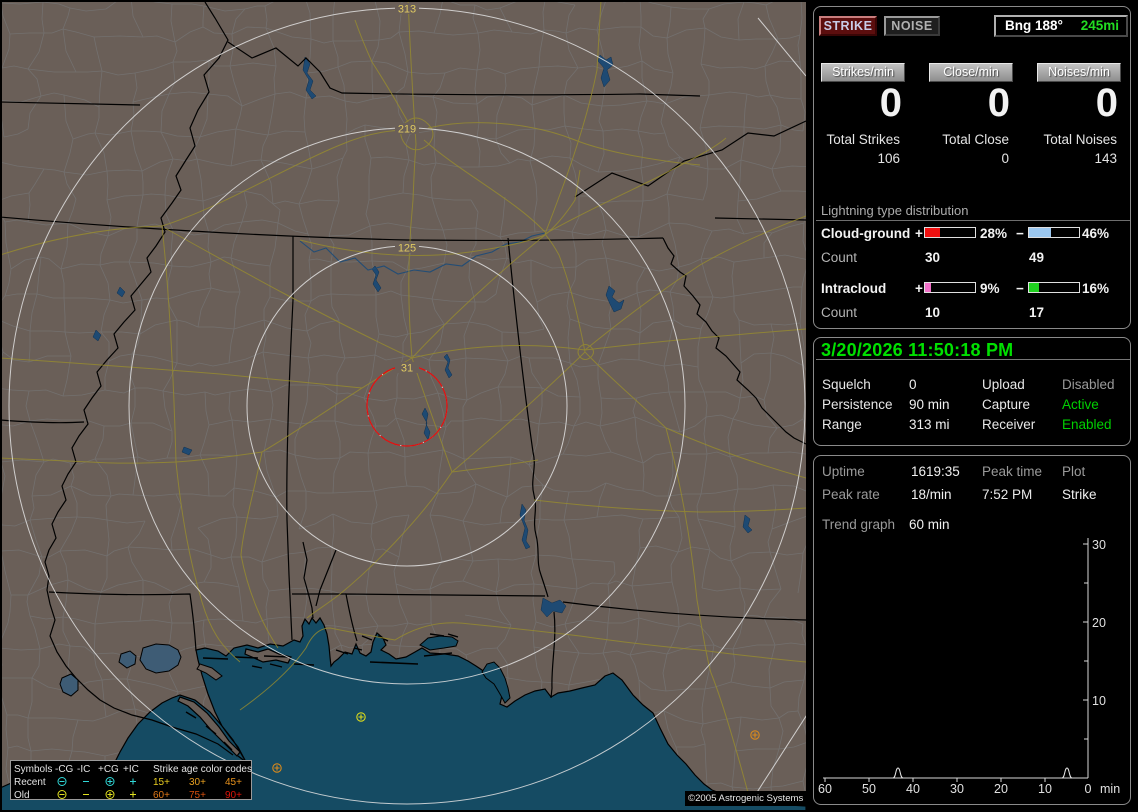 Image resolution: width=1138 pixels, height=812 pixels. What do you see at coordinates (407, 249) in the screenshot?
I see `svg-text: 125` at bounding box center [407, 249].